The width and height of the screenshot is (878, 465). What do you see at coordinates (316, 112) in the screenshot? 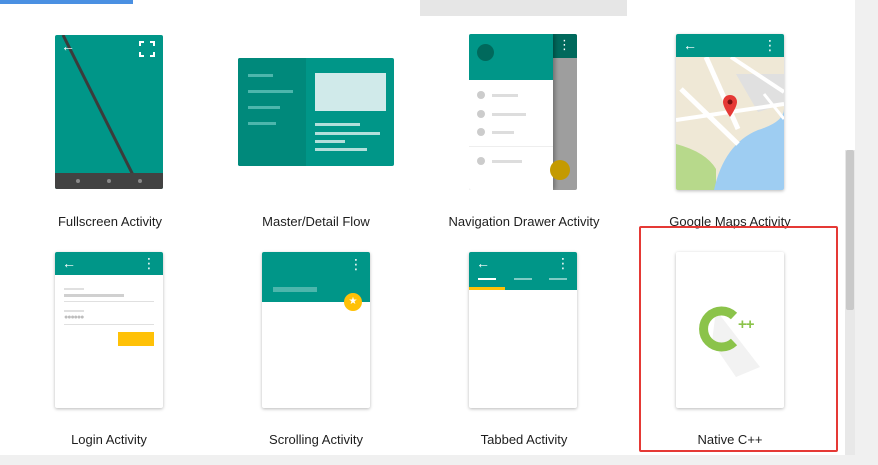
I see `master-detail-thumbnail` at bounding box center [316, 112].